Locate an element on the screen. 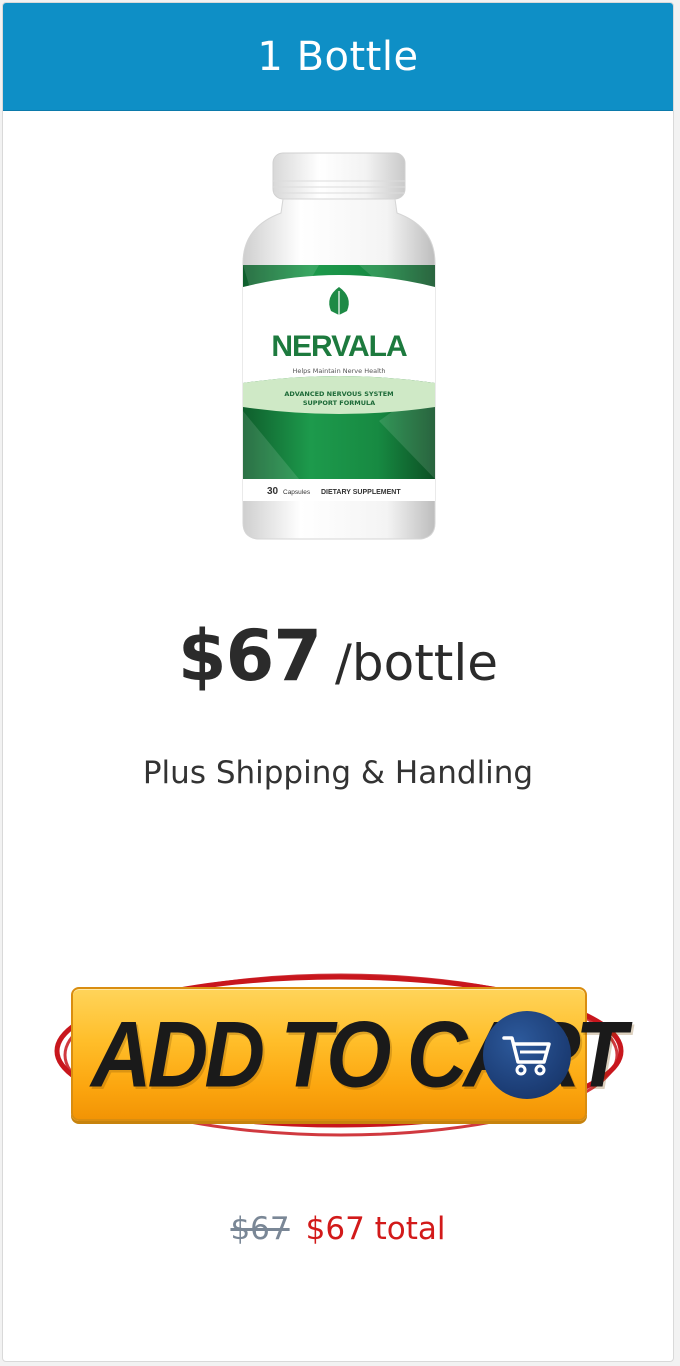  price-line: $67/bottle is located at coordinates (338, 656).